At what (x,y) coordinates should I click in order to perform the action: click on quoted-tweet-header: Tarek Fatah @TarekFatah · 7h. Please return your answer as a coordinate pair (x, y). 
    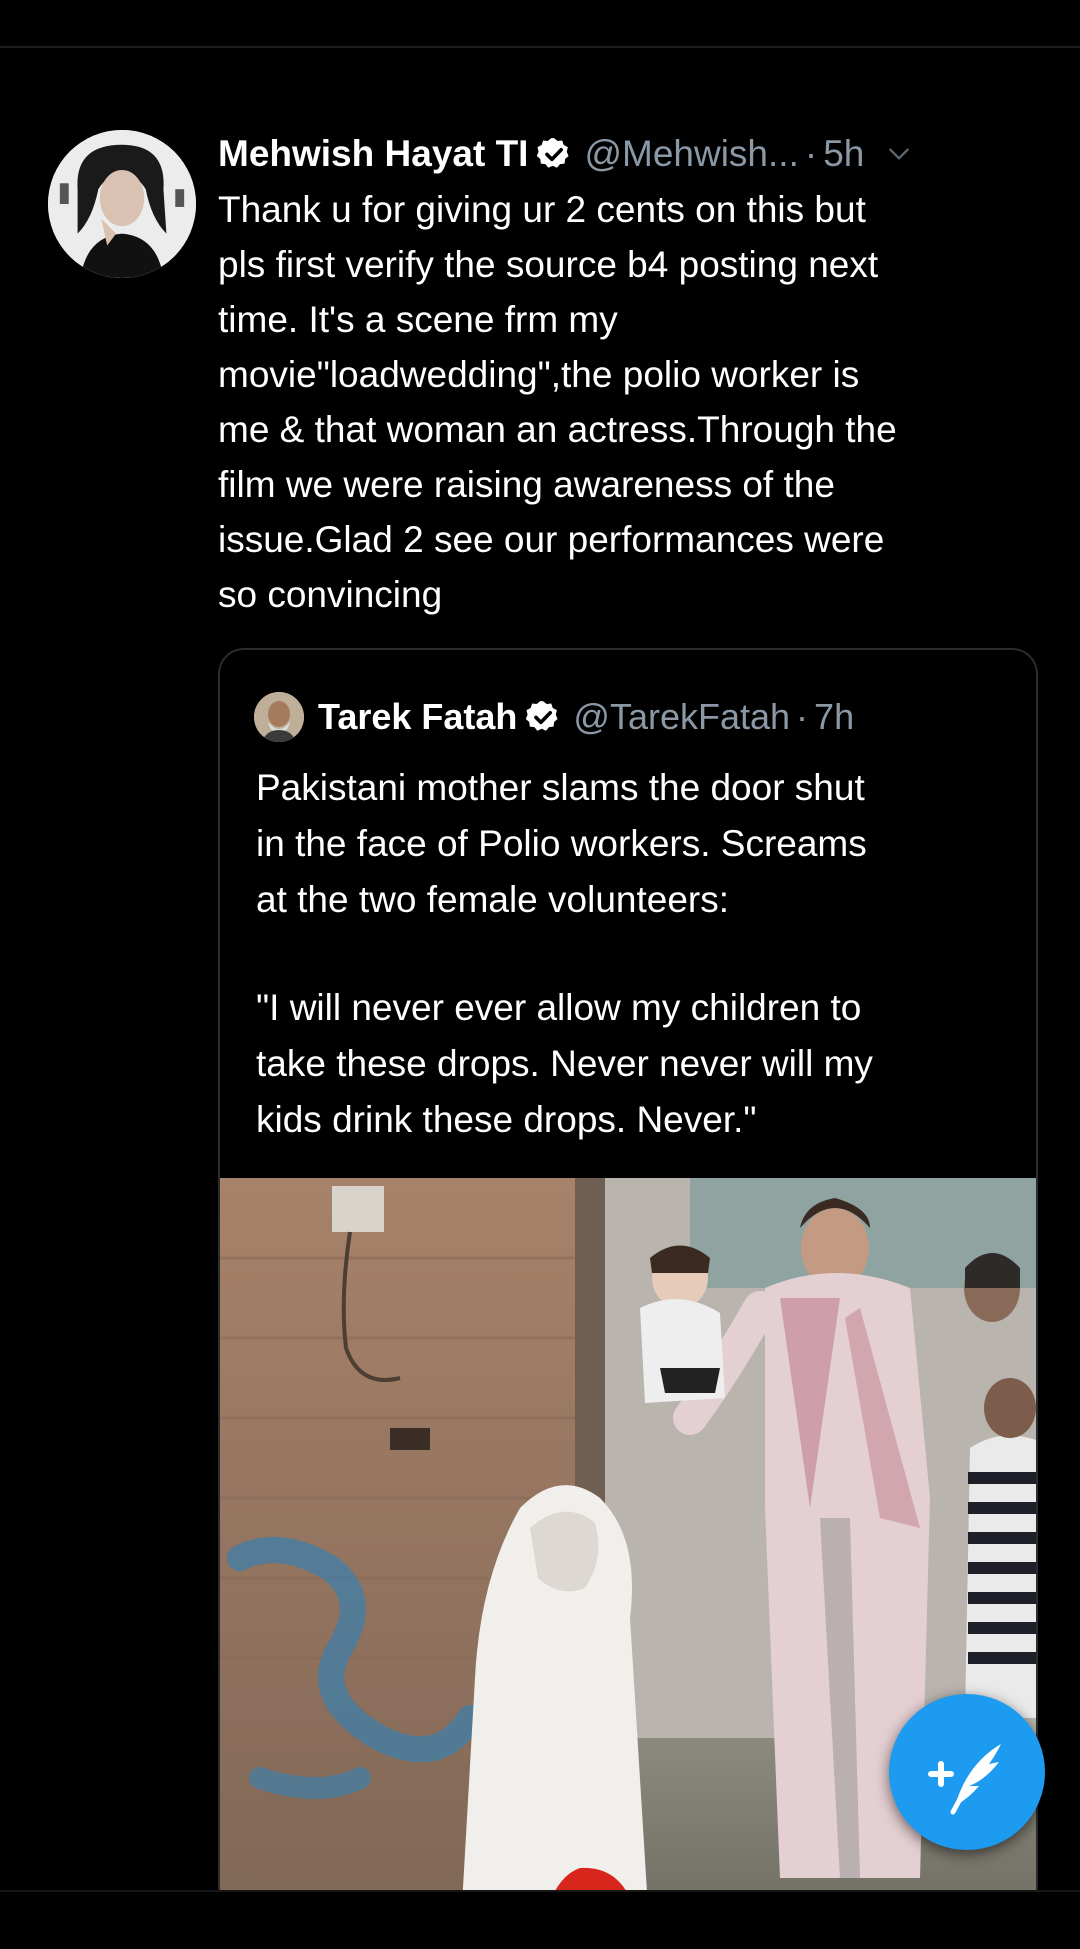
    Looking at the image, I should click on (554, 717).